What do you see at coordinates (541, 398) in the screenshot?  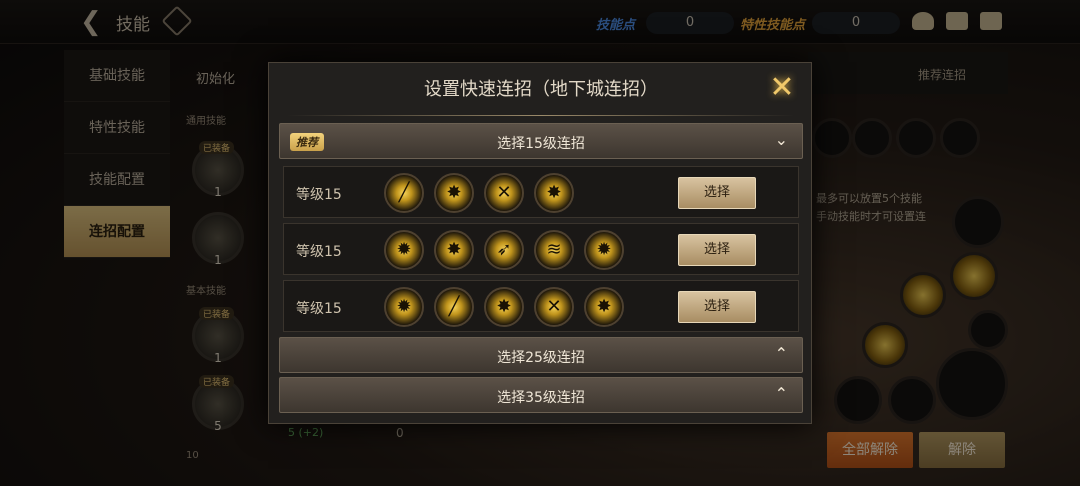 I see `group-label: 选择35级连招` at bounding box center [541, 398].